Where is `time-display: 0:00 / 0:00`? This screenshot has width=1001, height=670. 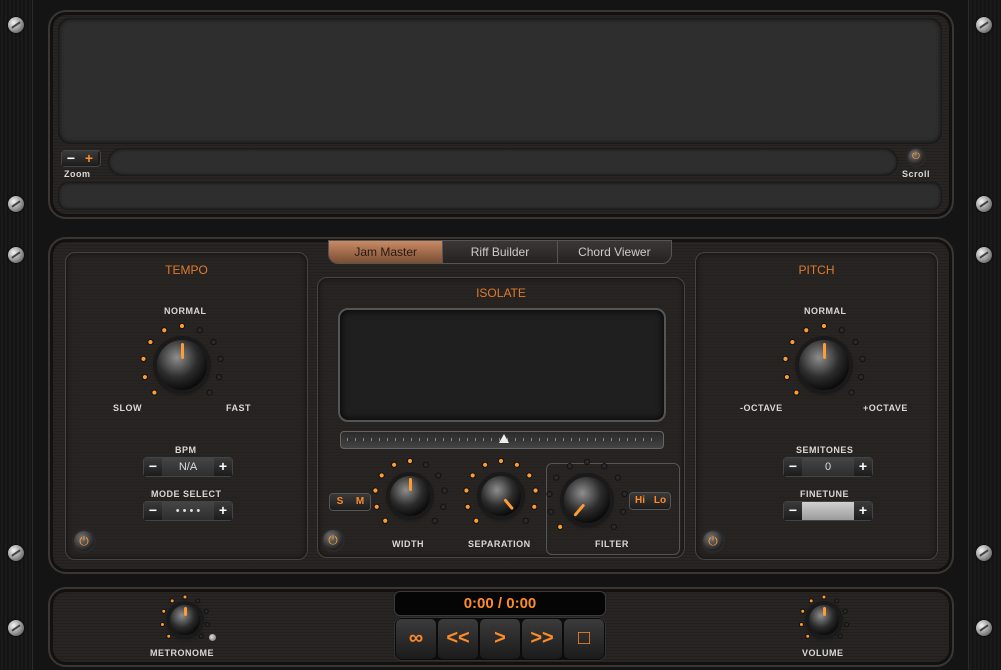
time-display: 0:00 / 0:00 is located at coordinates (500, 603).